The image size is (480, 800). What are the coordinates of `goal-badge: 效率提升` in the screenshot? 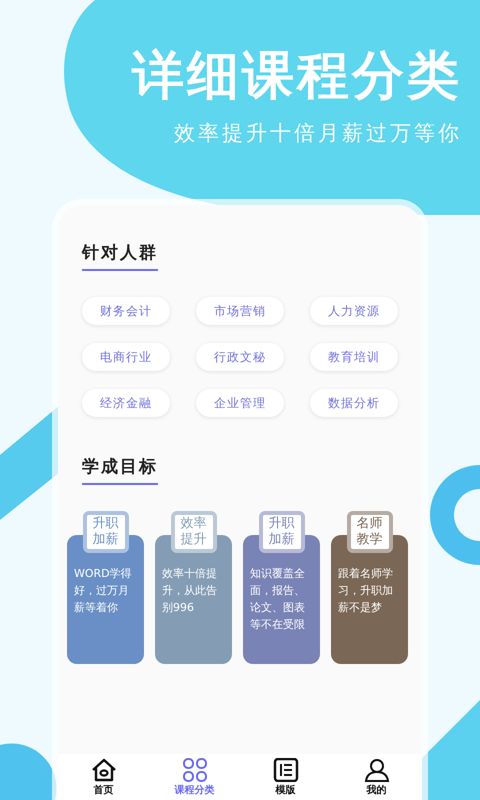 It's located at (193, 532).